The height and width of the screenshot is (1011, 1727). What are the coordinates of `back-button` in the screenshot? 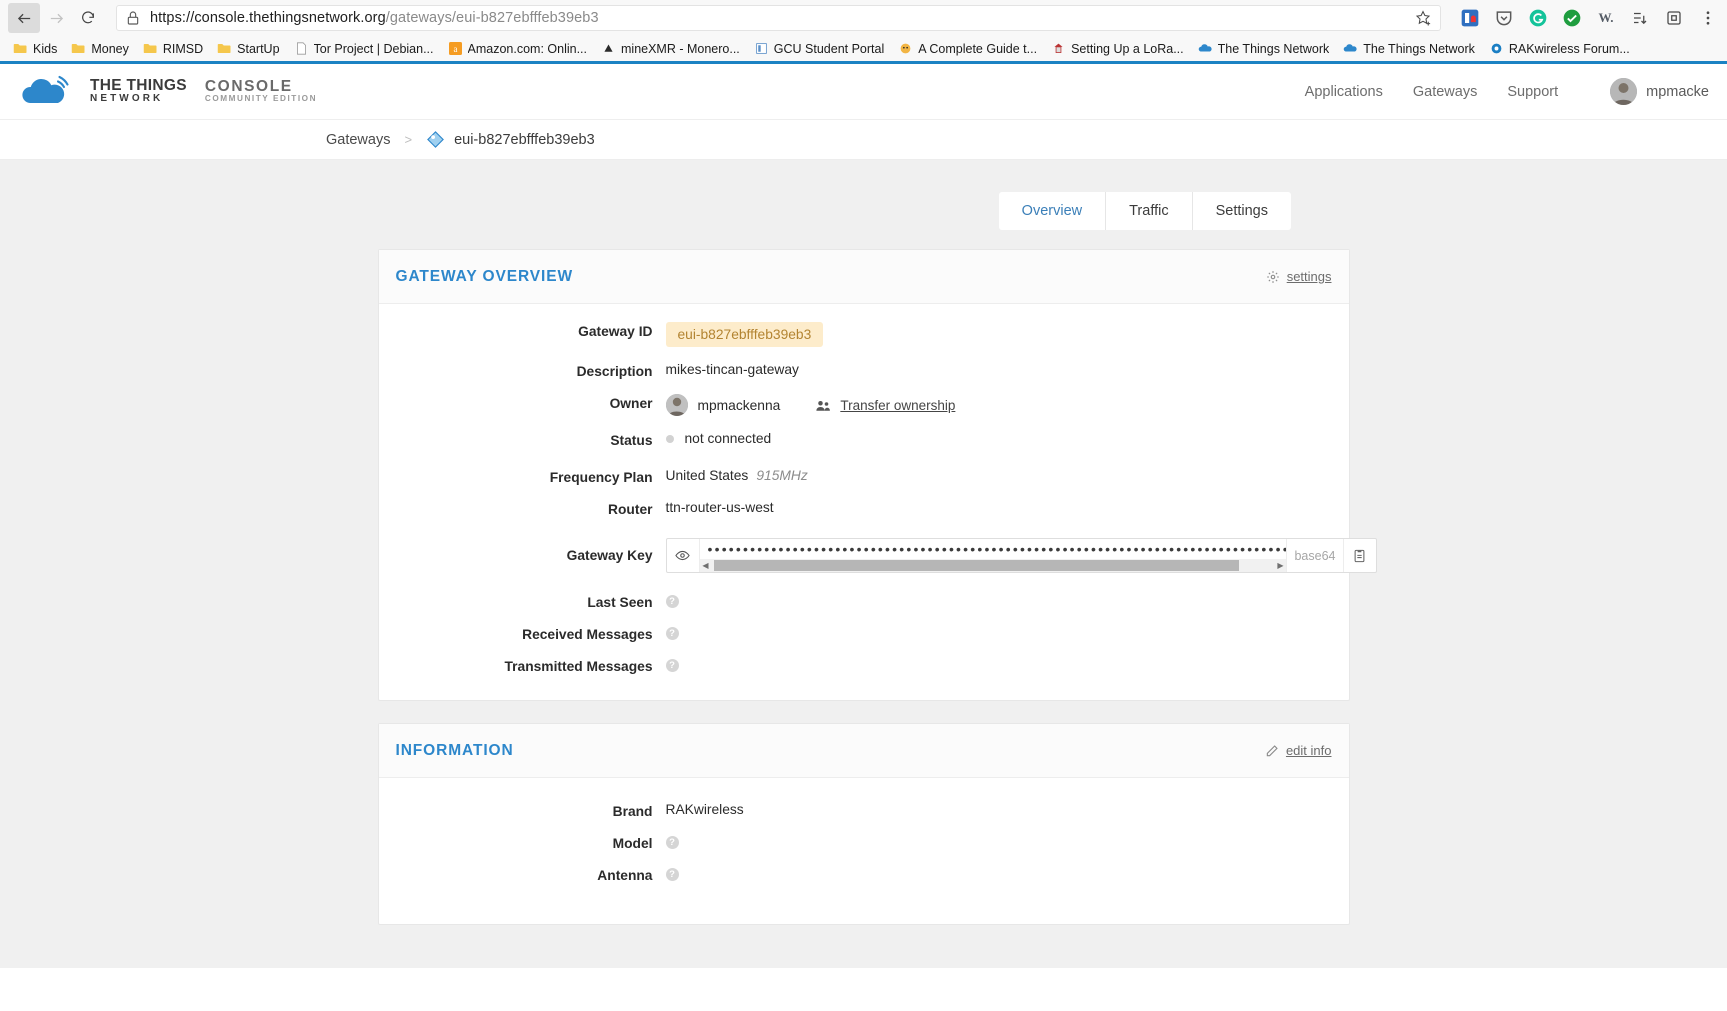 It's located at (24, 18).